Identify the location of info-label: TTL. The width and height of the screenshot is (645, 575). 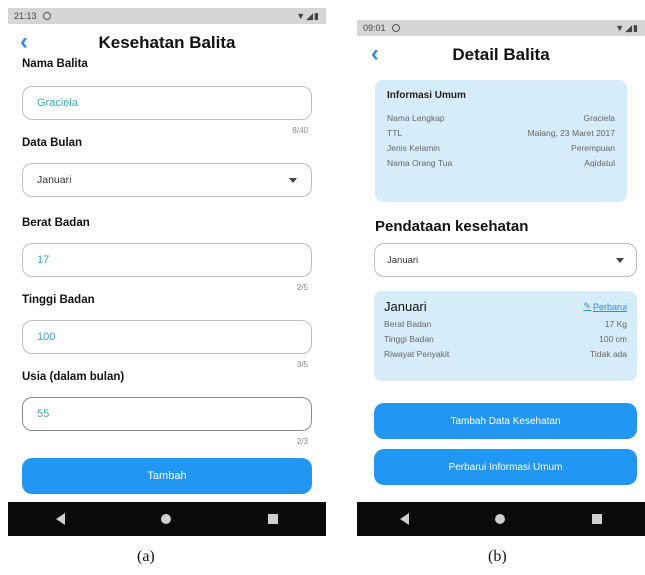
(395, 133).